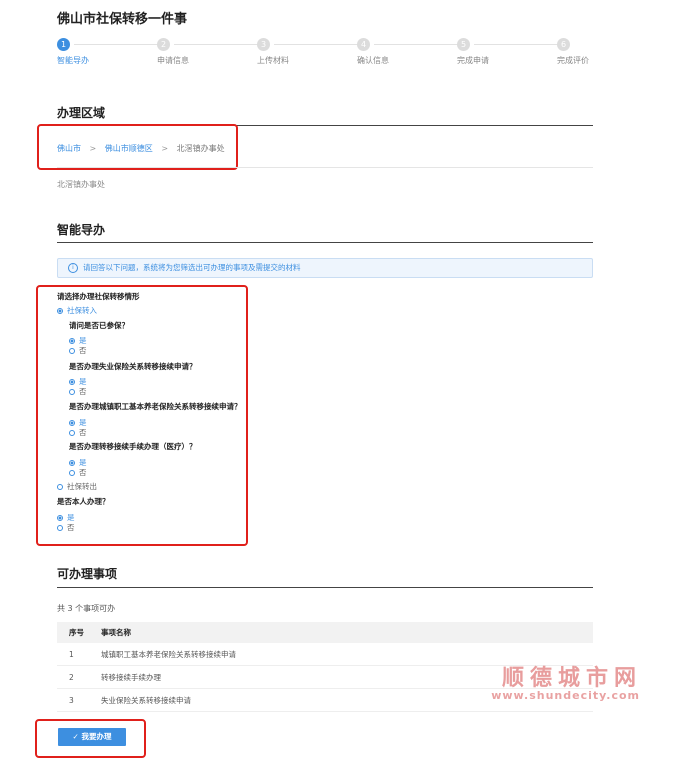 This screenshot has width=700, height=768. What do you see at coordinates (163, 44) in the screenshot?
I see `step-number: 2` at bounding box center [163, 44].